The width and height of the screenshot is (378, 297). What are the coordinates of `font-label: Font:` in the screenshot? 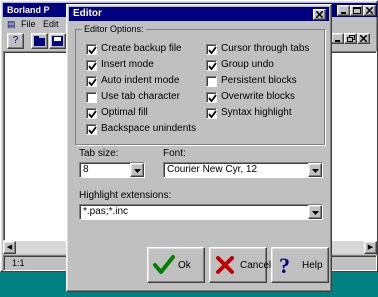 It's located at (174, 153).